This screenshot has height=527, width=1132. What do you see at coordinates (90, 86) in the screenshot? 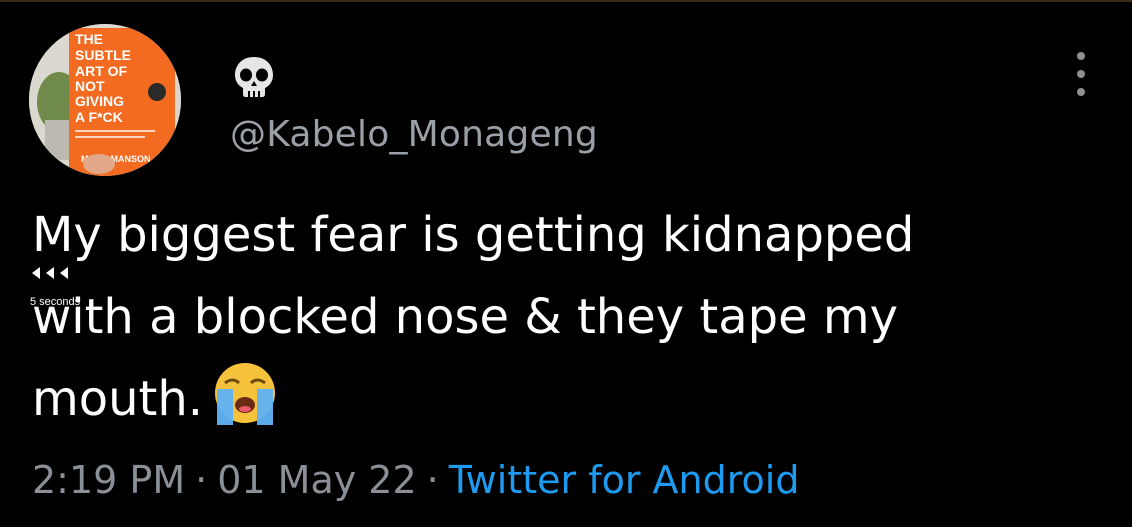
I see `avatar-book-line-4: NOT` at bounding box center [90, 86].